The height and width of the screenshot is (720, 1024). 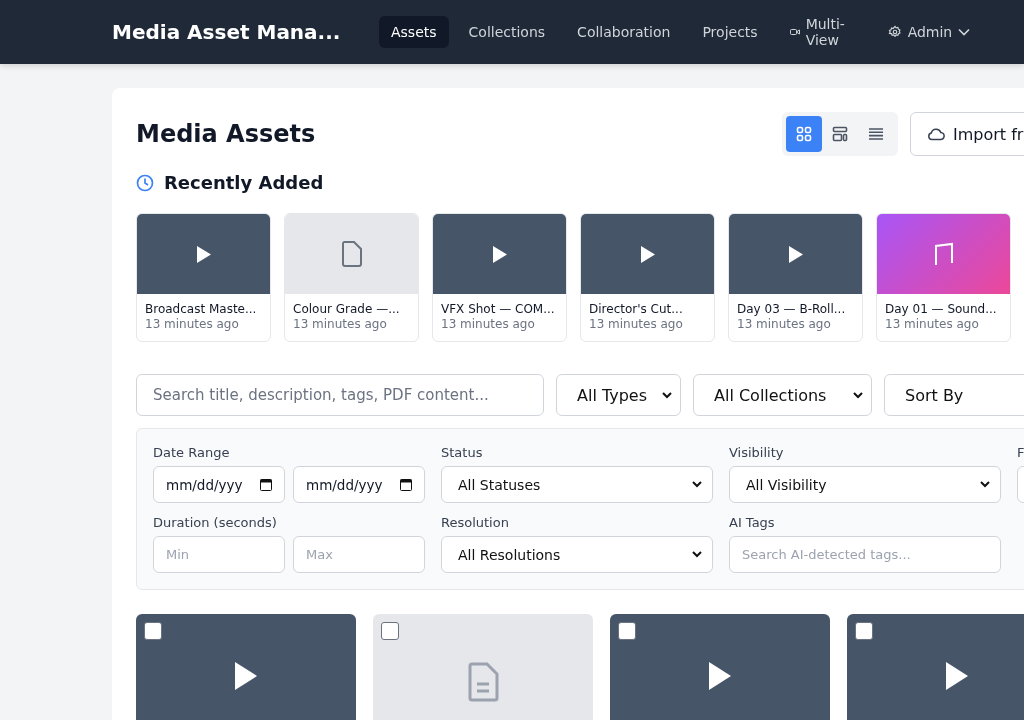 I want to click on nav-tab: Collaboration, so click(x=624, y=32).